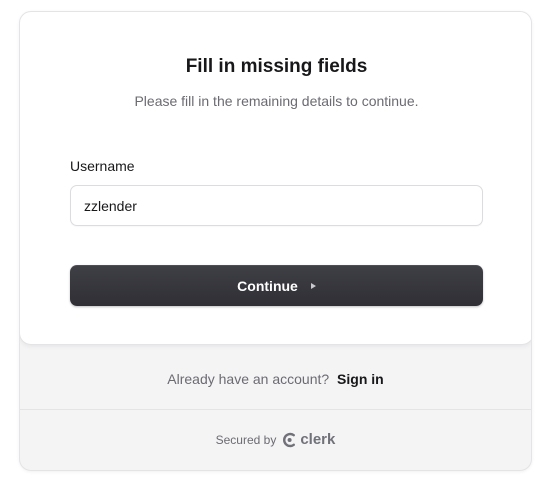 This screenshot has width=536, height=479. What do you see at coordinates (360, 379) in the screenshot?
I see `sign-in-link: Sign in` at bounding box center [360, 379].